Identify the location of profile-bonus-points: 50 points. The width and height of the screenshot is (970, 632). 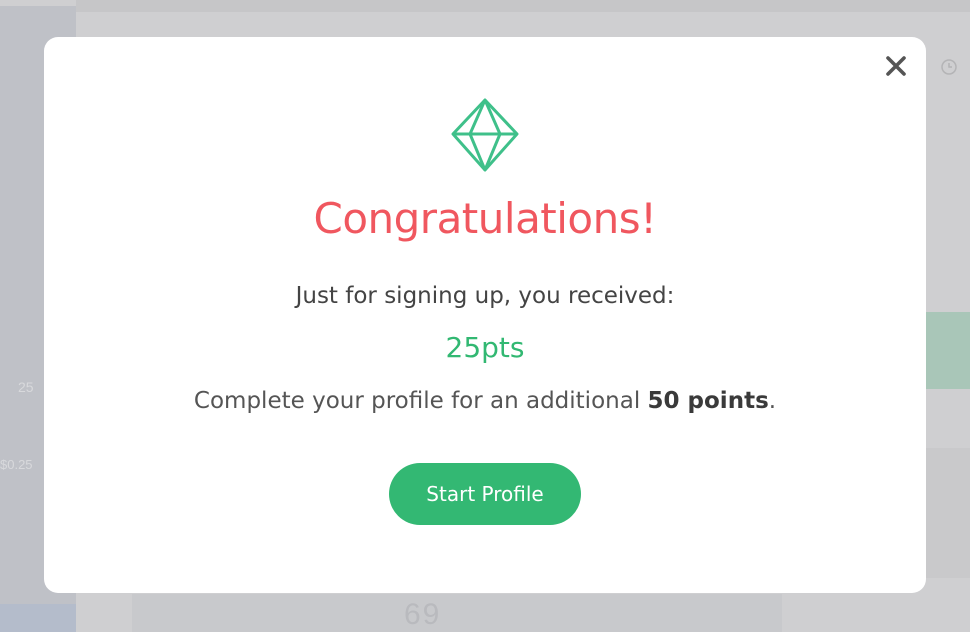
(708, 401).